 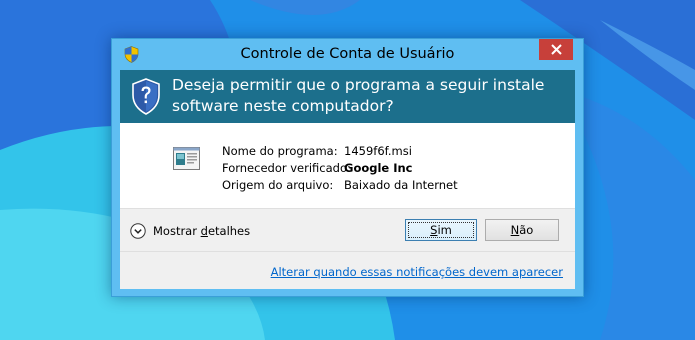 What do you see at coordinates (378, 151) in the screenshot?
I see `program-name-value: 1459f6f.msi` at bounding box center [378, 151].